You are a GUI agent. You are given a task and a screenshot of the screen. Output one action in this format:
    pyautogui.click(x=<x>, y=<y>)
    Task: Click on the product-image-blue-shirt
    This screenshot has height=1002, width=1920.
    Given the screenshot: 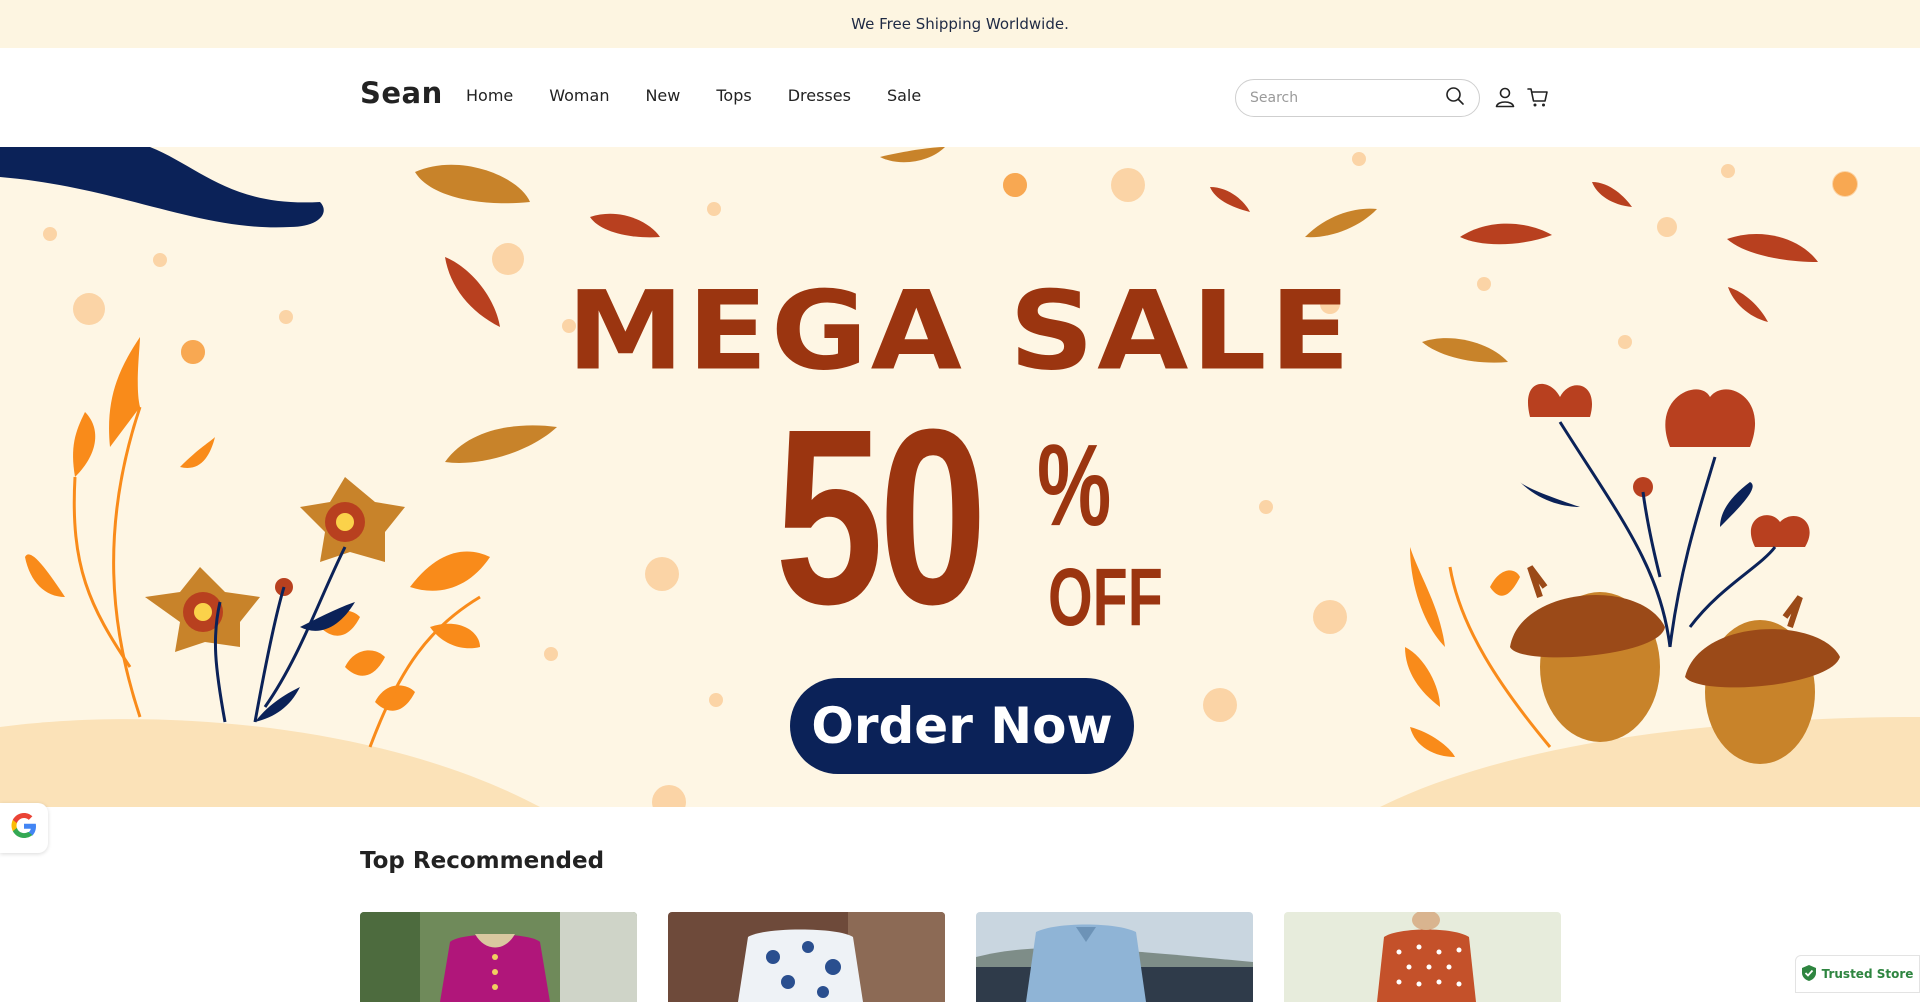 What is the action you would take?
    pyautogui.click(x=1114, y=957)
    